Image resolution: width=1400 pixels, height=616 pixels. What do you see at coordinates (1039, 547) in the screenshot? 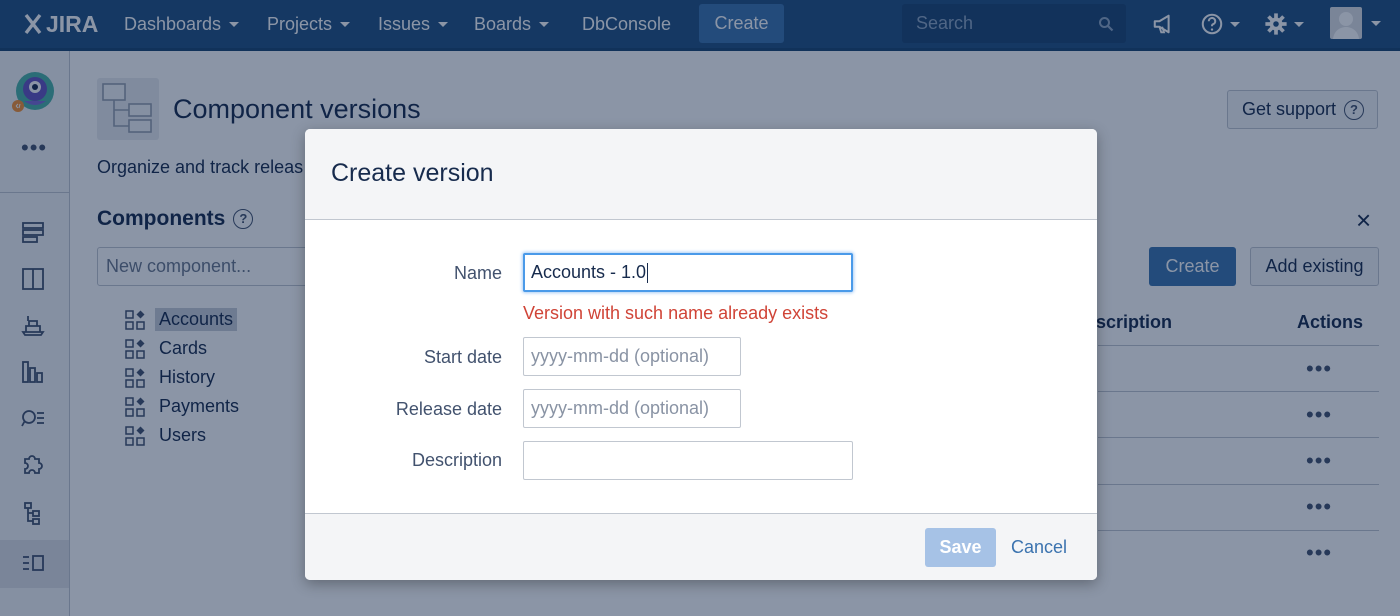
I see `cancel-button: Cancel` at bounding box center [1039, 547].